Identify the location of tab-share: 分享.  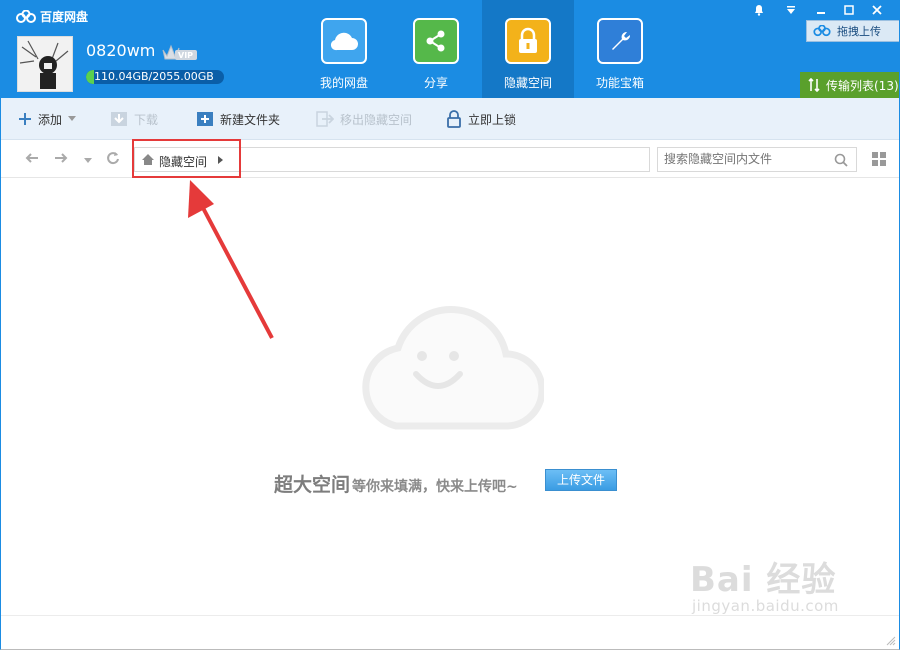
(436, 49).